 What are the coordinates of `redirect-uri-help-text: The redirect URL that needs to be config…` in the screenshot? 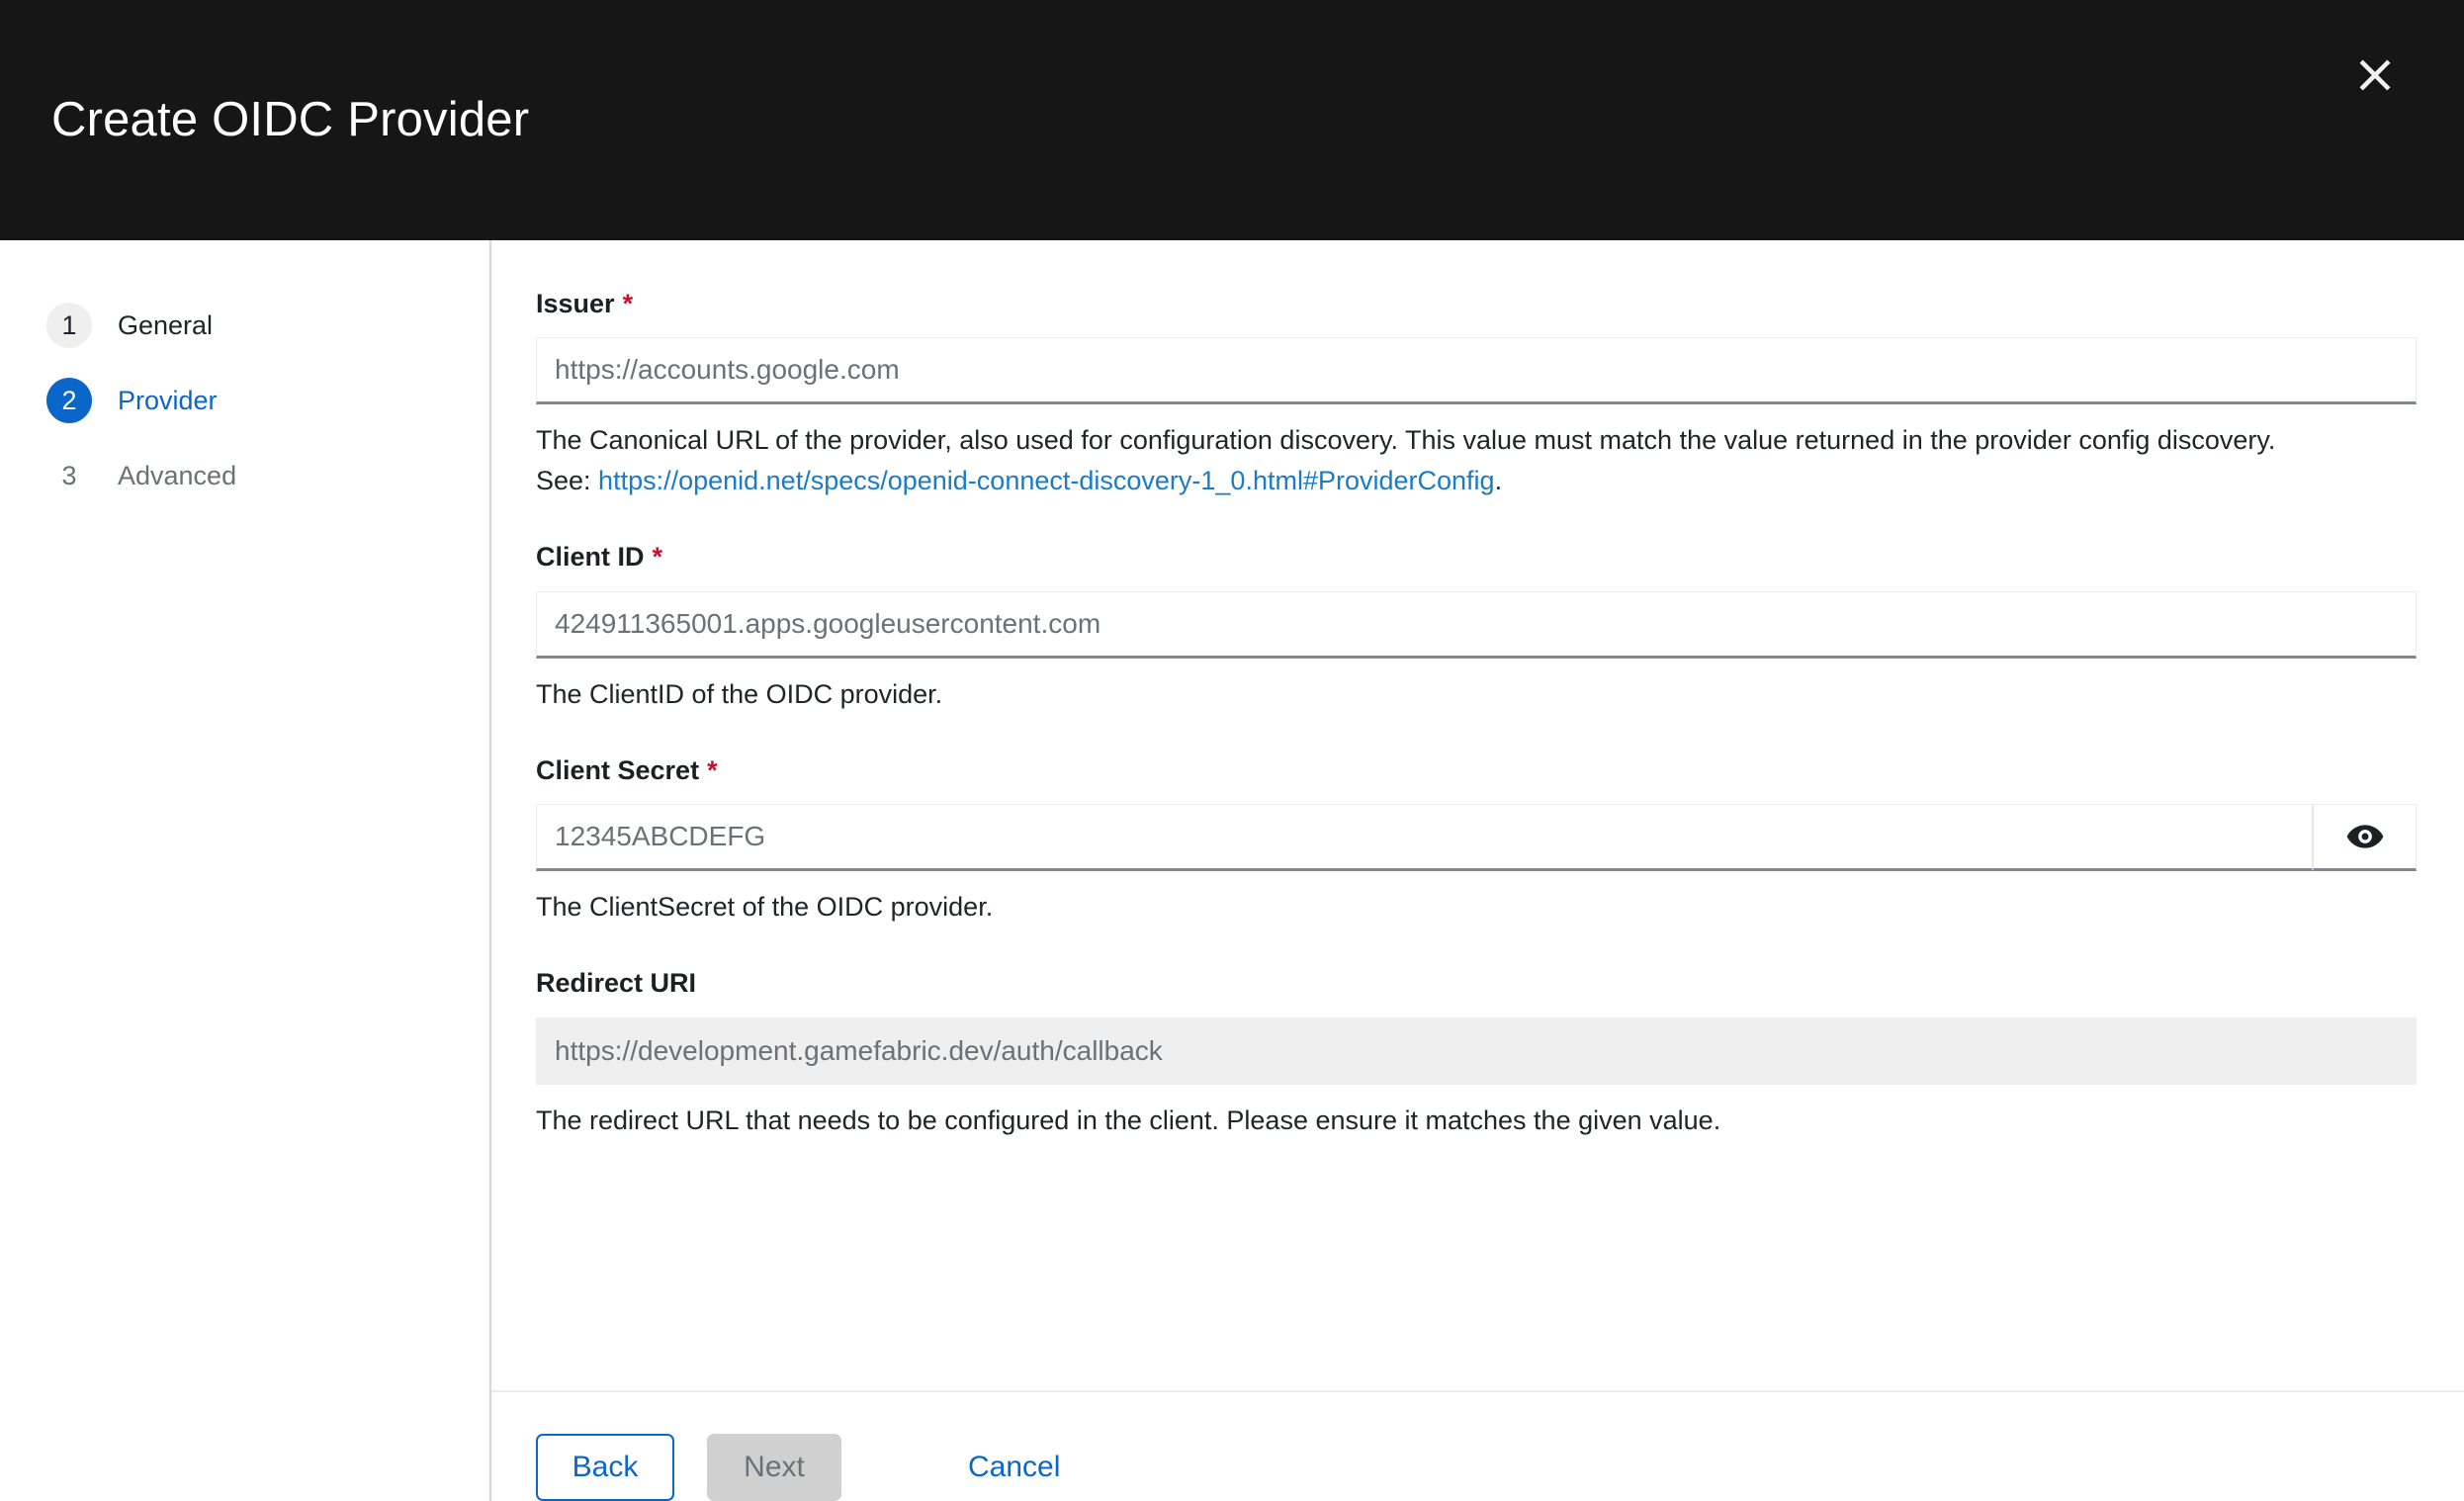 It's located at (1128, 1119).